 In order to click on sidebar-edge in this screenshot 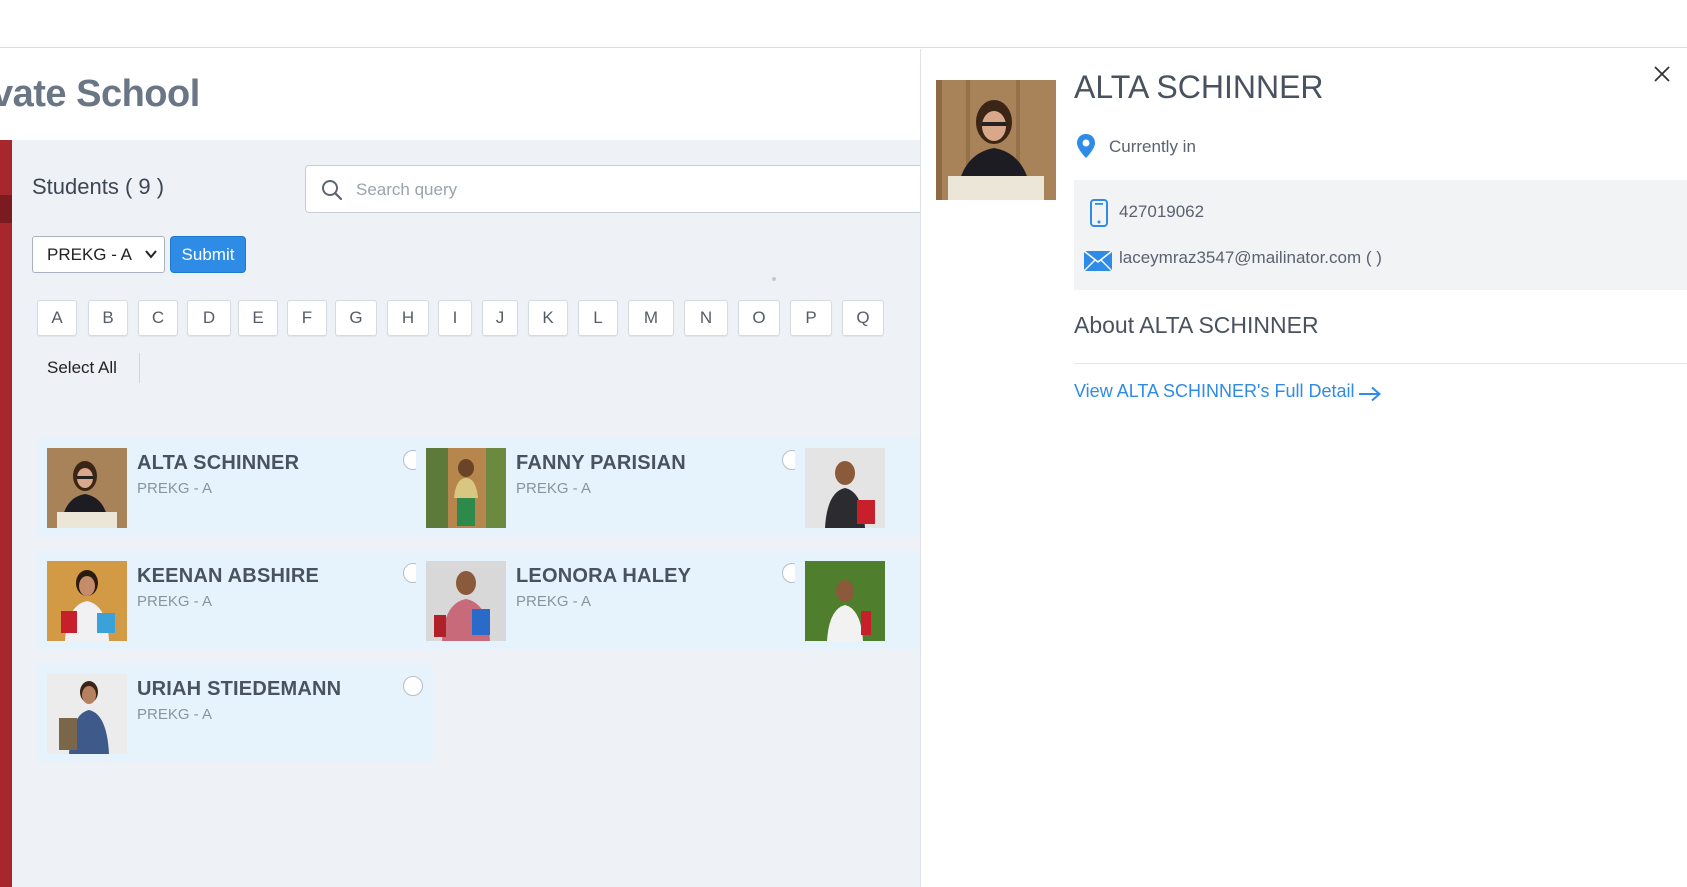, I will do `click(6, 513)`.